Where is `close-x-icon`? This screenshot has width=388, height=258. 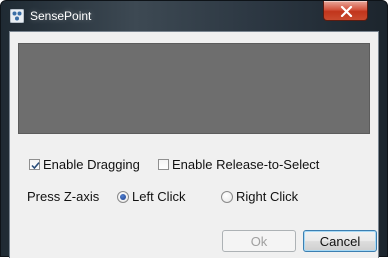
close-x-icon is located at coordinates (346, 11).